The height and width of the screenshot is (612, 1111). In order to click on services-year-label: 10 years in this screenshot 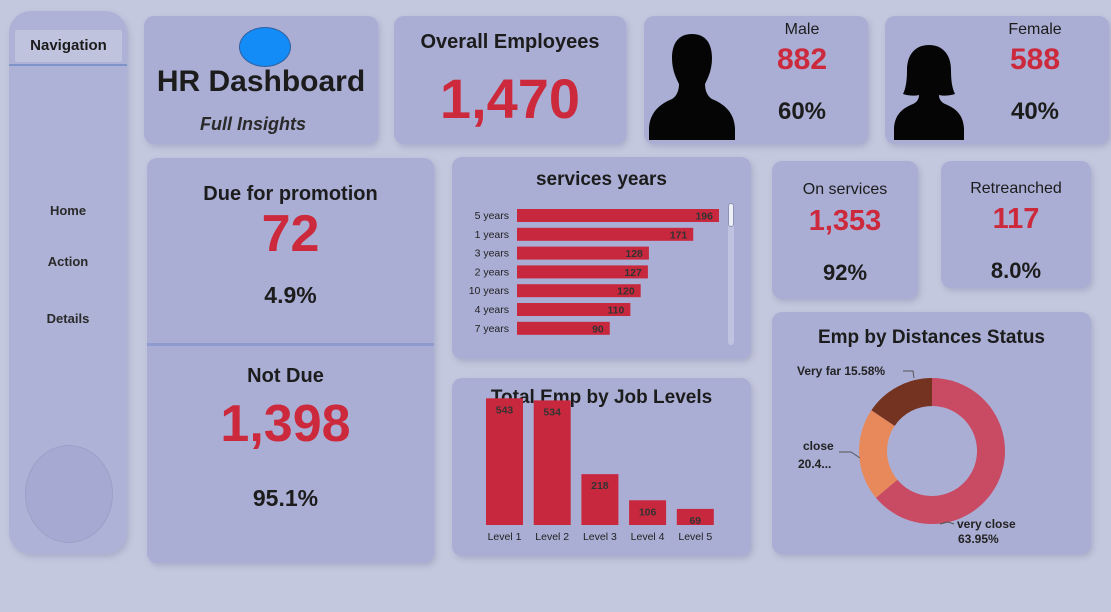, I will do `click(489, 291)`.